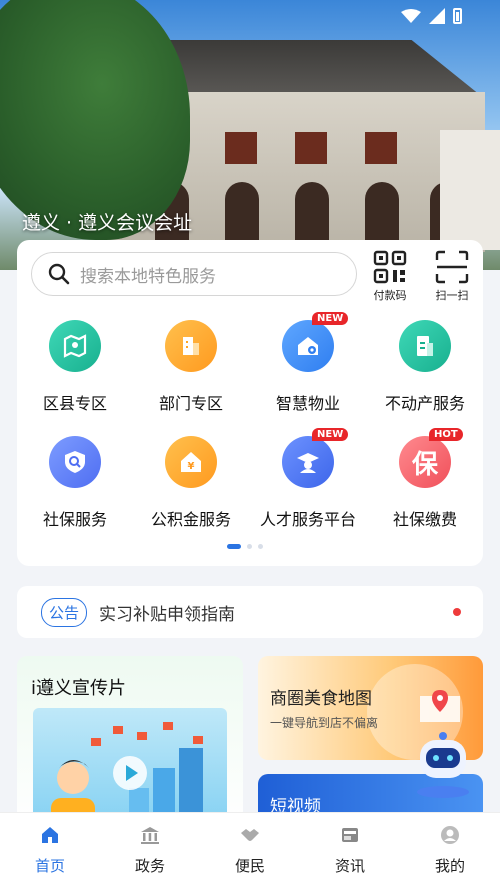 This screenshot has width=500, height=888. Describe the element at coordinates (457, 612) in the screenshot. I see `unread-dot` at that location.